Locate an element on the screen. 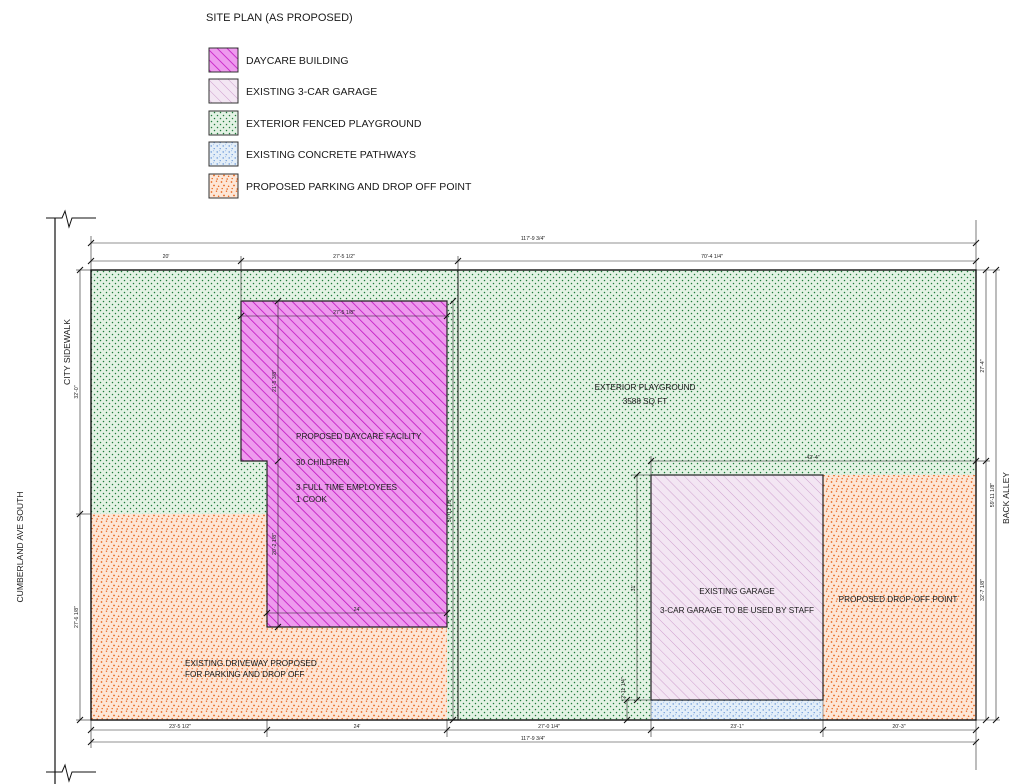 The image size is (1022, 784). dim-bottom-d: 23'-1" is located at coordinates (736, 727).